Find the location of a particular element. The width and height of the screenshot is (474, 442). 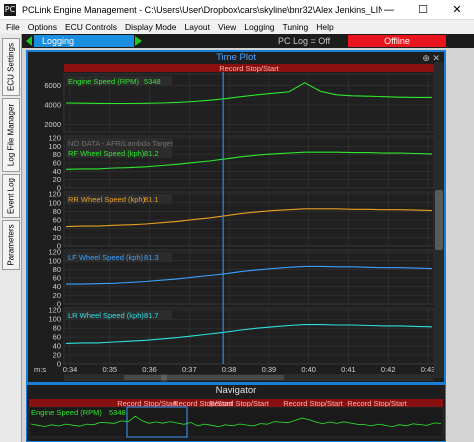

tab-parameters-label: Parameters is located at coordinates (11, 245).